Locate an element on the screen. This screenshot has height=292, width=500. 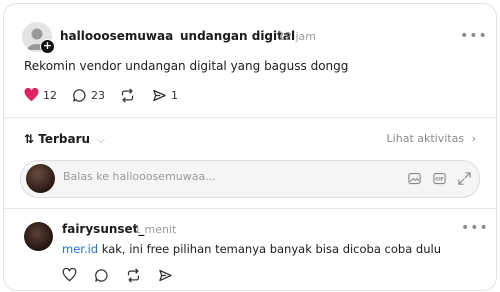
reply-share-button is located at coordinates (165, 275).